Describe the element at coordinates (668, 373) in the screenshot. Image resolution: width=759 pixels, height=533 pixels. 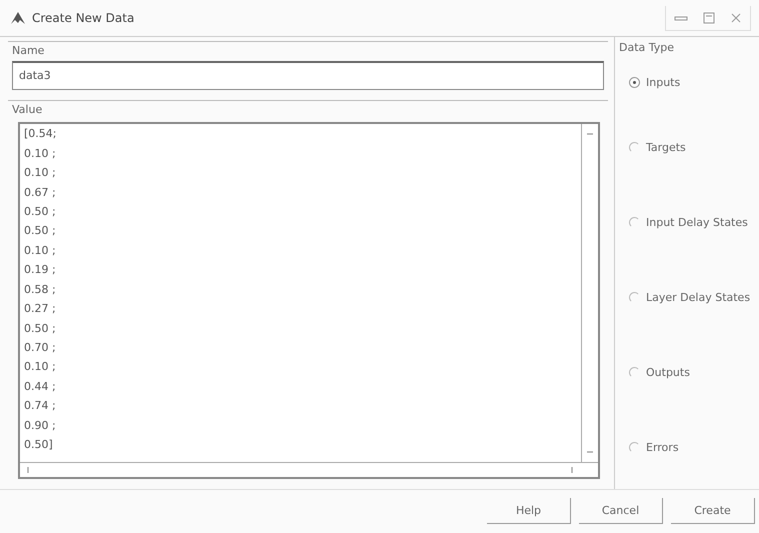
I see `radio-label: Outputs` at that location.